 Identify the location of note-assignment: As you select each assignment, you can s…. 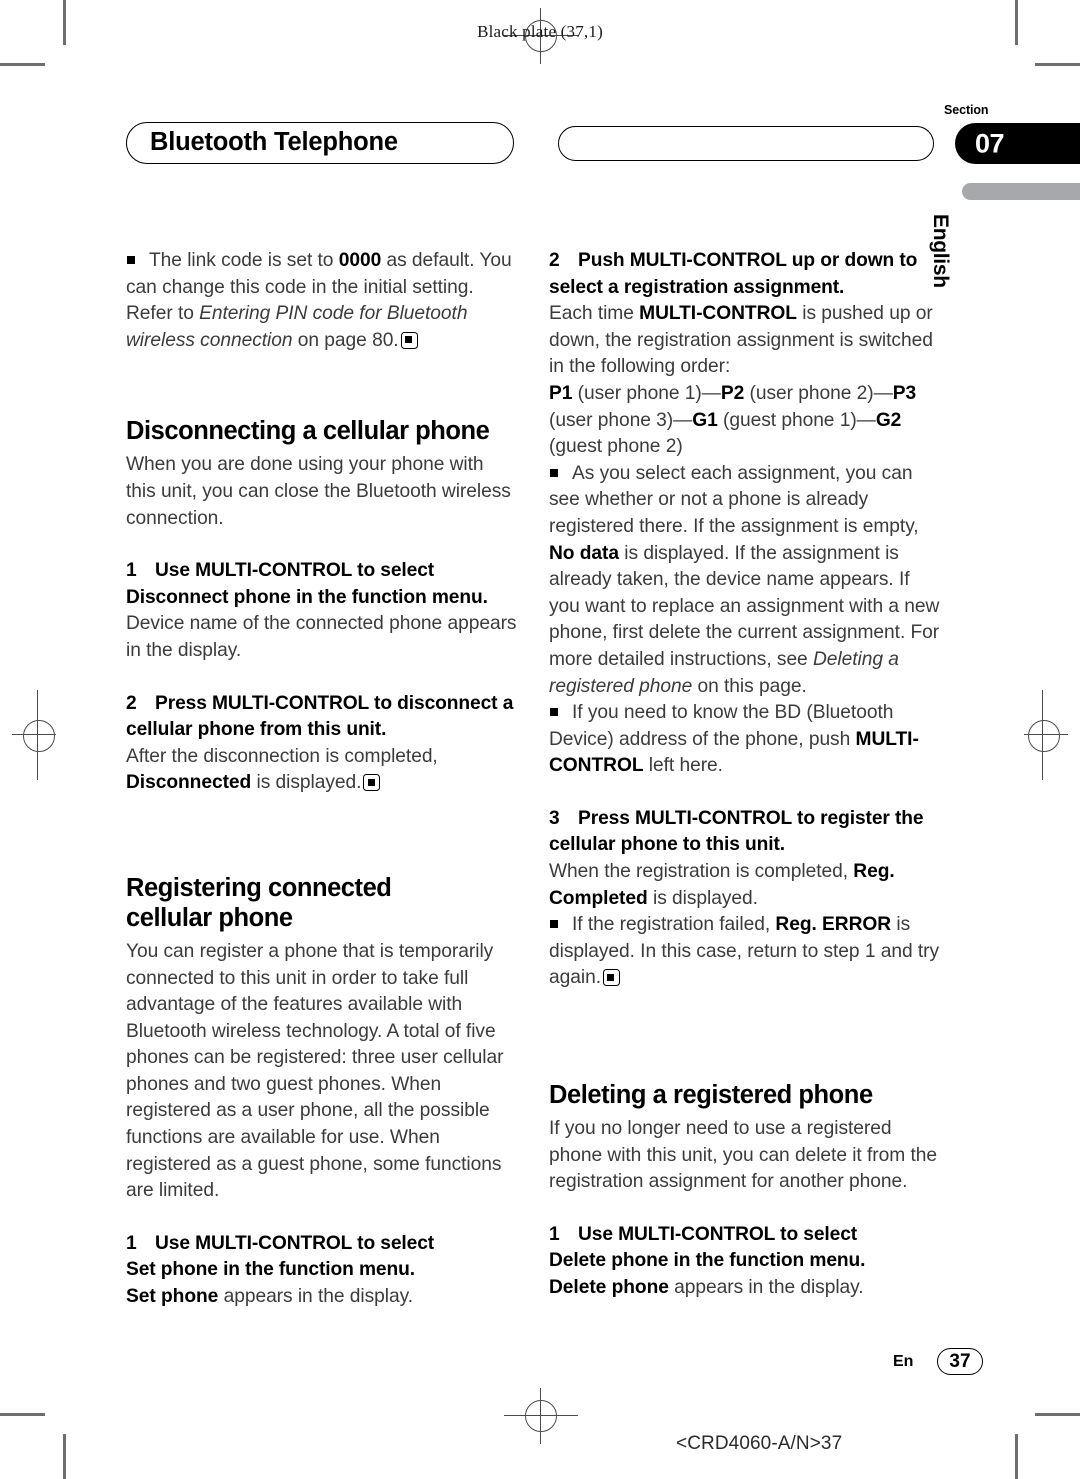
(744, 580).